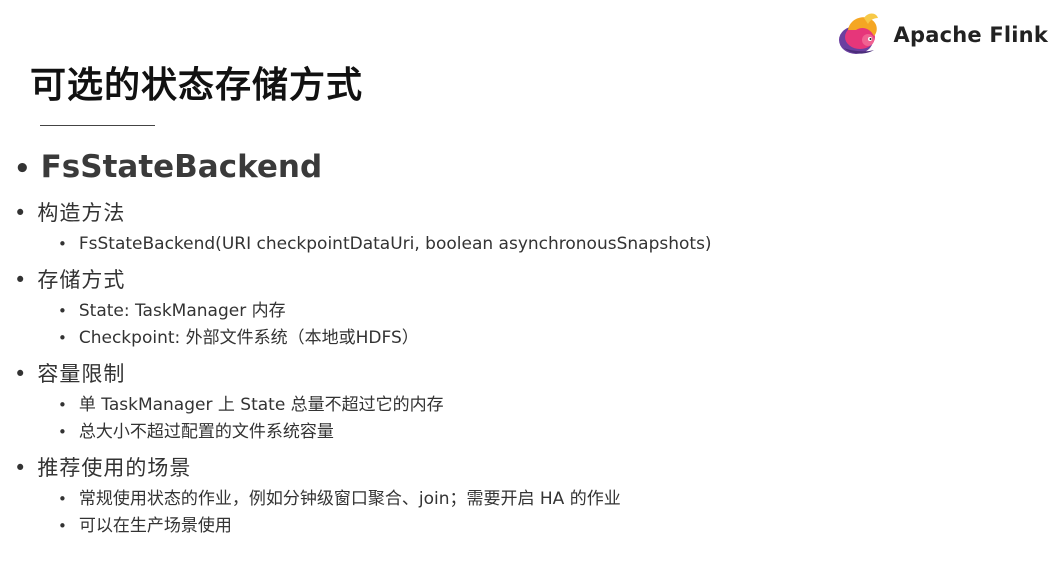 This screenshot has height=571, width=1062. What do you see at coordinates (536, 405) in the screenshot?
I see `list-item: • 单 TaskManager 上 State 总量不超过它的内存` at bounding box center [536, 405].